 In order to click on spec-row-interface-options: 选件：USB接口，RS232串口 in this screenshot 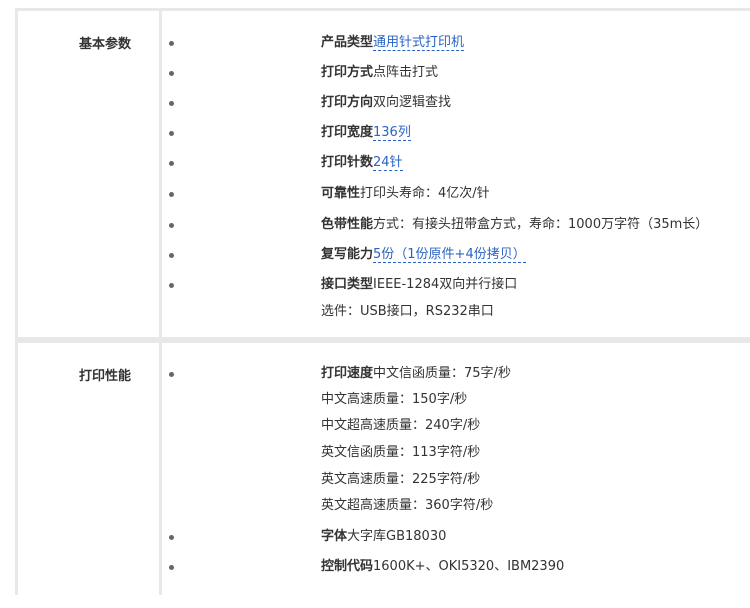, I will do `click(456, 312)`.